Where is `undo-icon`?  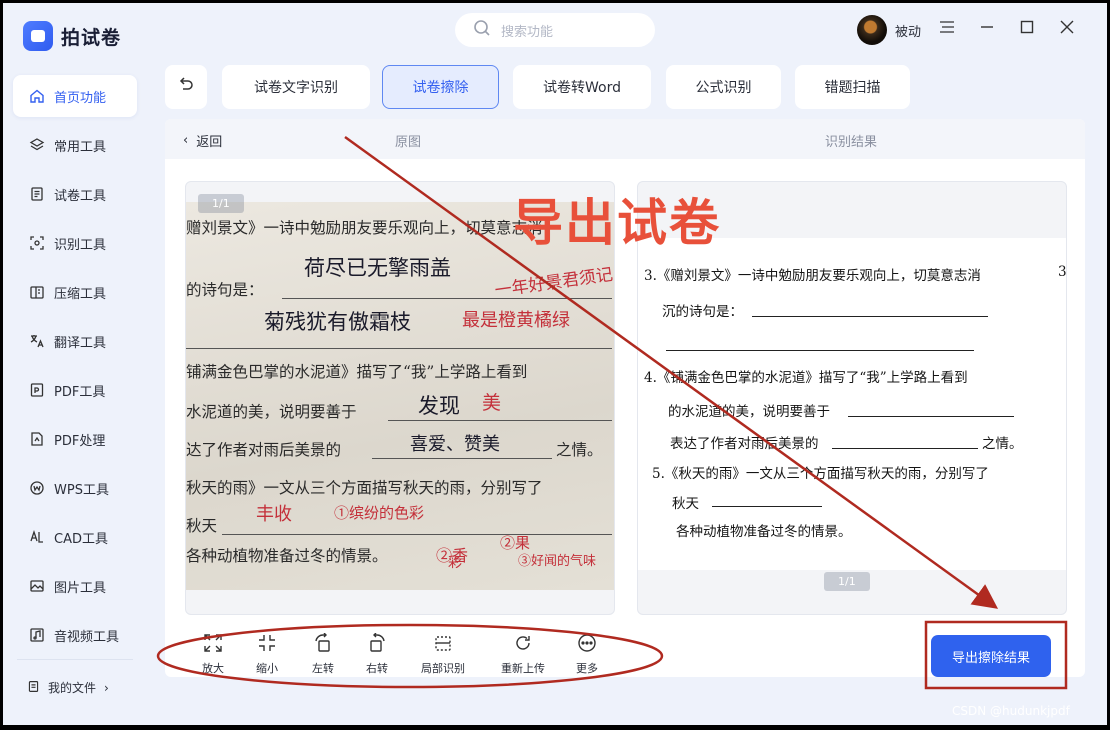 undo-icon is located at coordinates (186, 87).